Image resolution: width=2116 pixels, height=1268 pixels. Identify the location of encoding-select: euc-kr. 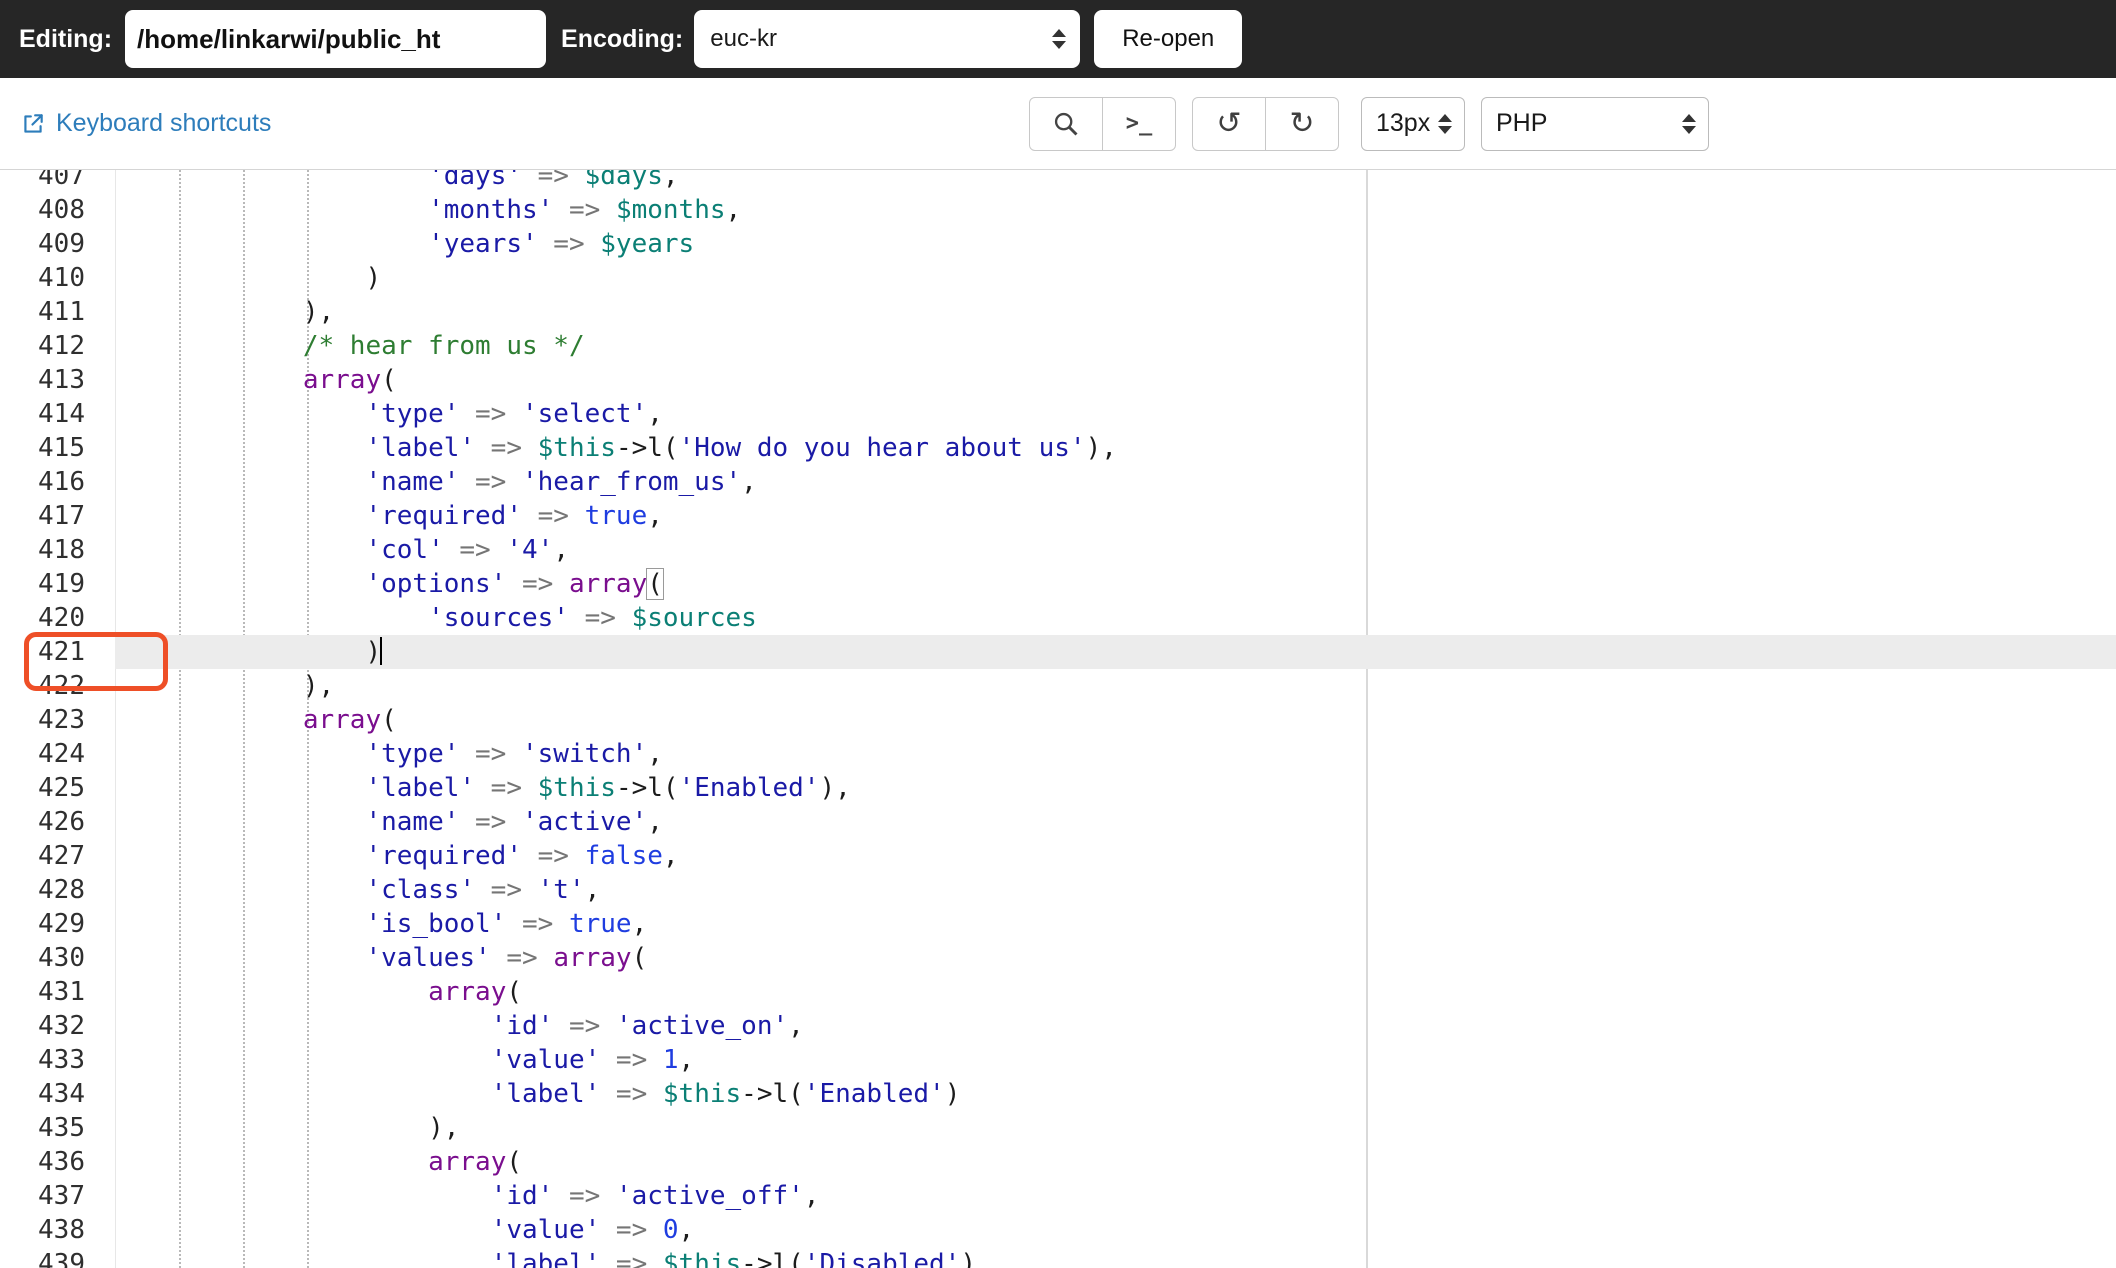
(887, 39).